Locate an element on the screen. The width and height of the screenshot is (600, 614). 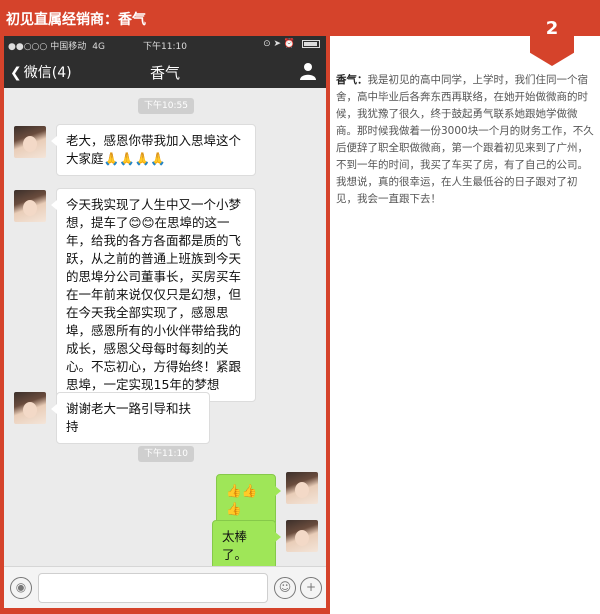
alarm-icon: ⏰ is located at coordinates (289, 44).